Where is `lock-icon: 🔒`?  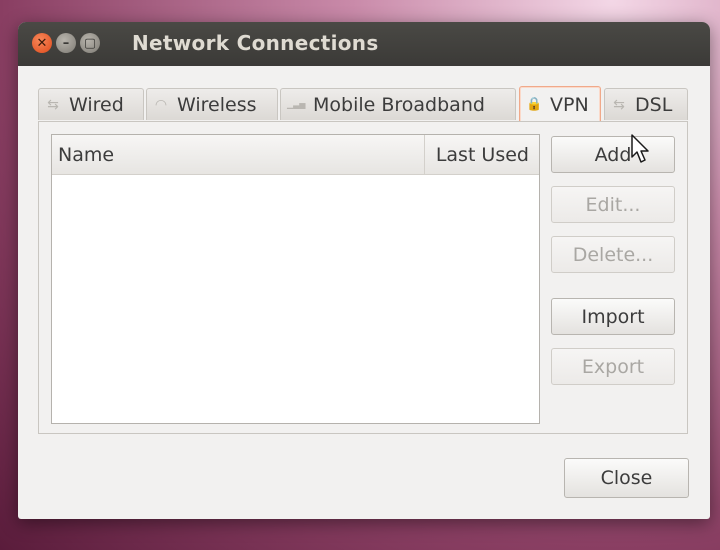
lock-icon: 🔒 is located at coordinates (534, 104).